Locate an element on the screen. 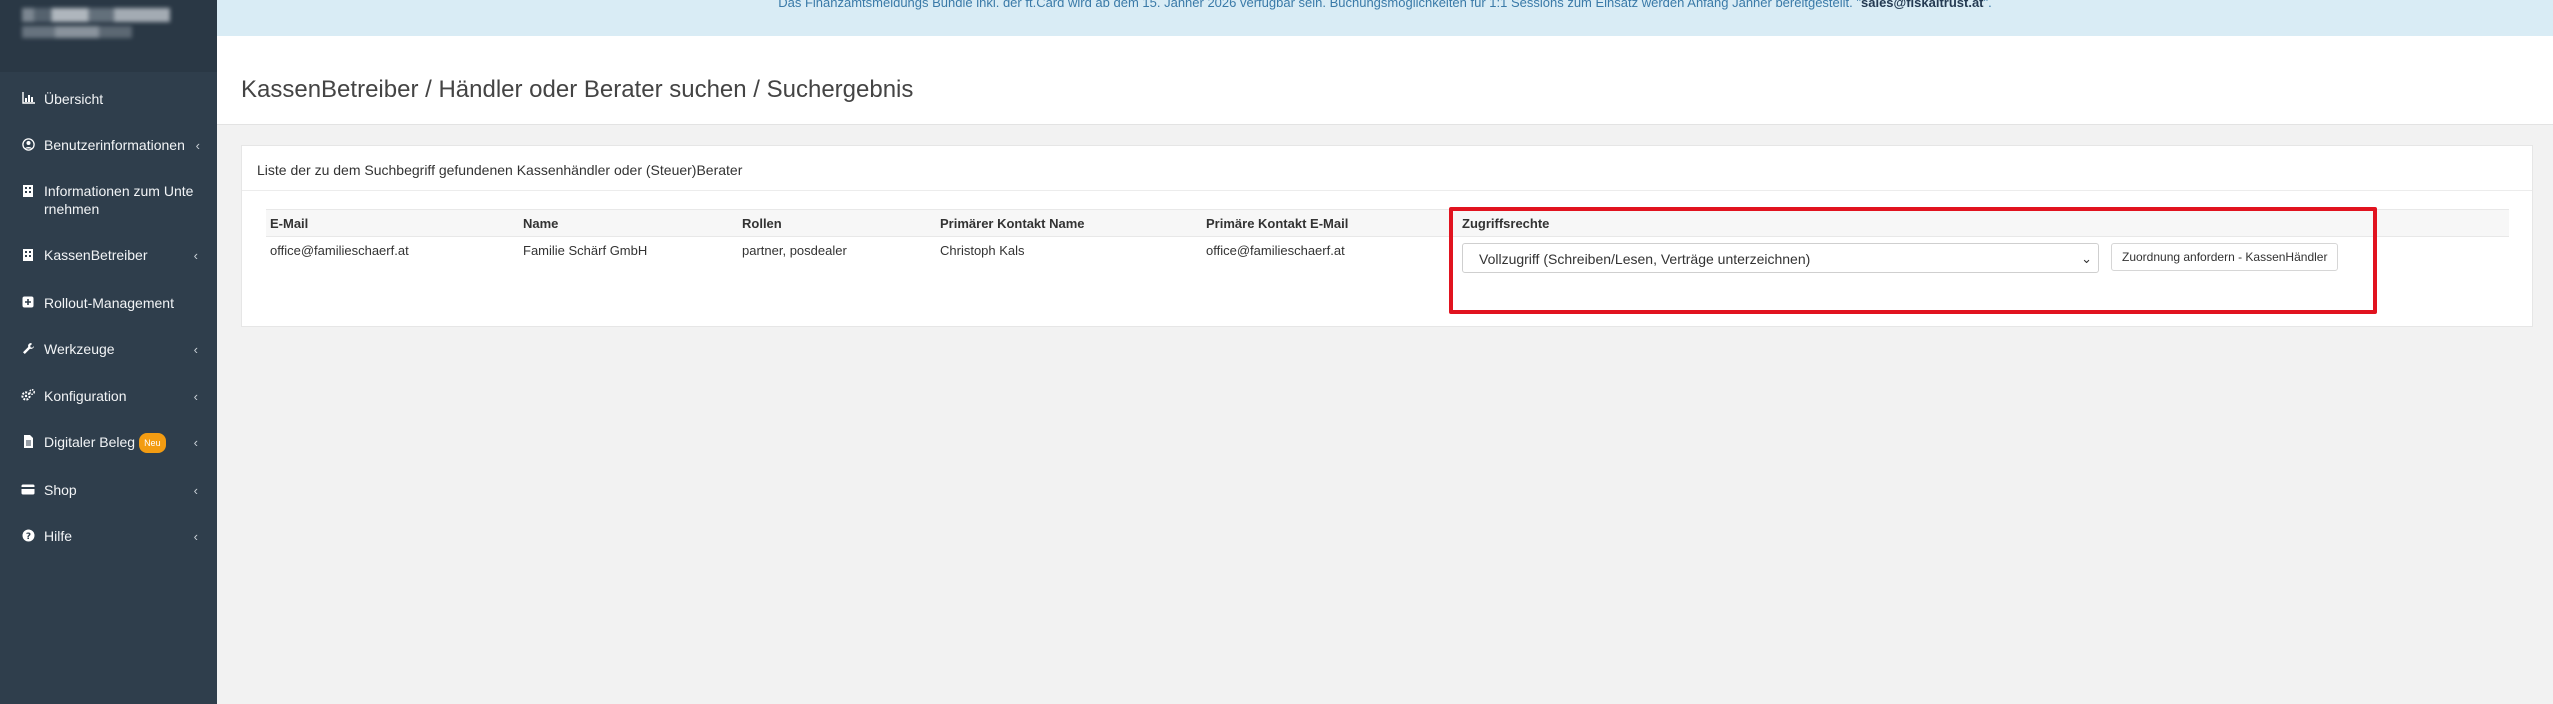 This screenshot has height=704, width=2553. question-circle-icon: ? is located at coordinates (28, 535).